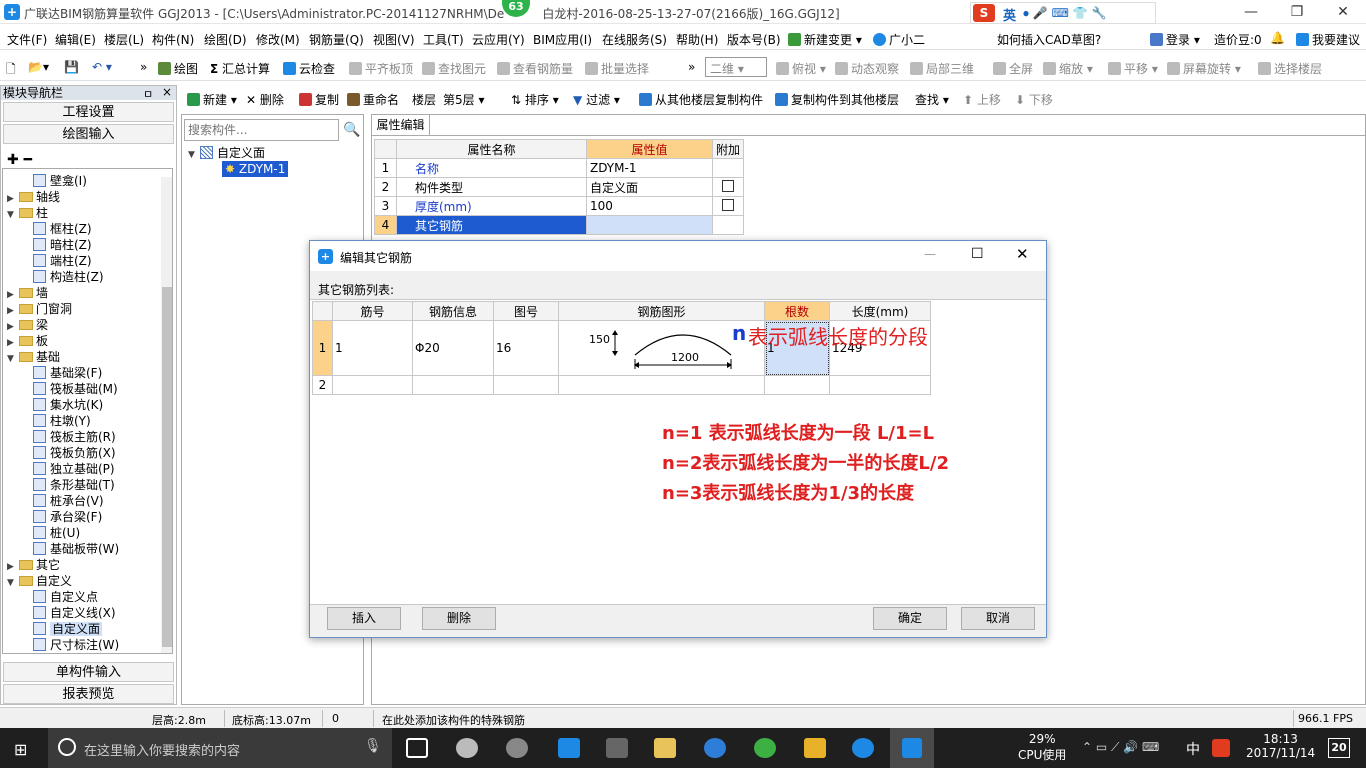 The width and height of the screenshot is (1366, 768). I want to click on clock: 18:13 2017/11/14, so click(1280, 746).